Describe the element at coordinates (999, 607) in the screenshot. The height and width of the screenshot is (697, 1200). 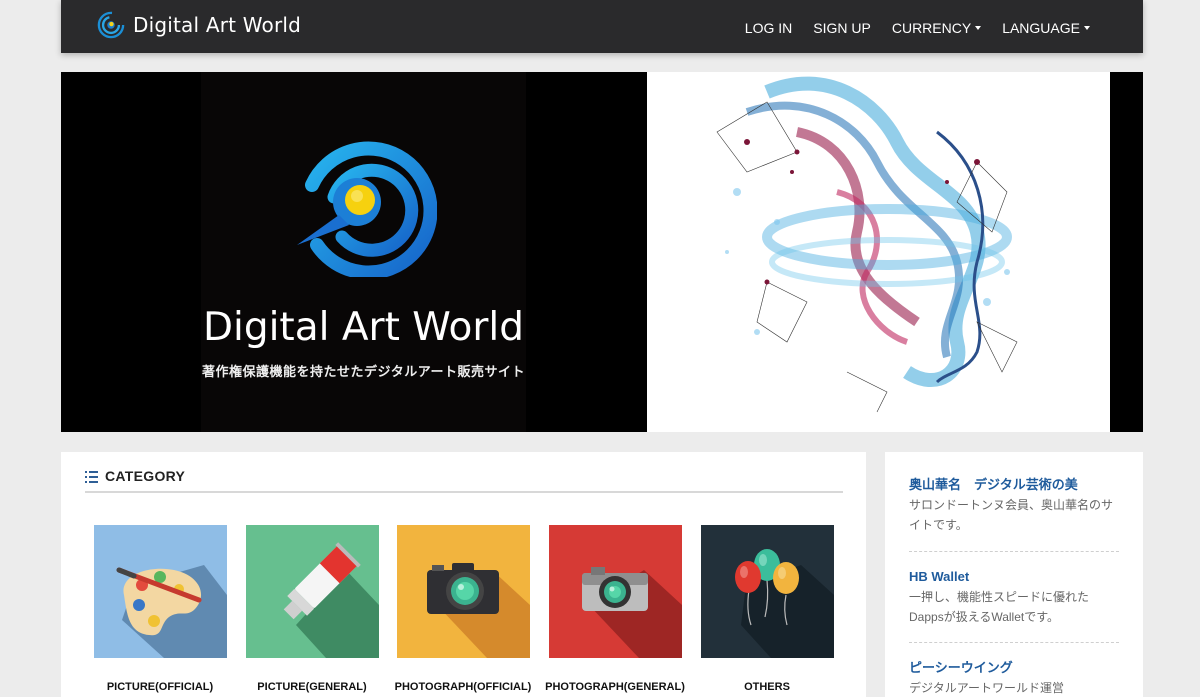
I see `sidebar-desc: 一押し、機能性スピードに優れたDappsが扱えるWalletです。` at that location.